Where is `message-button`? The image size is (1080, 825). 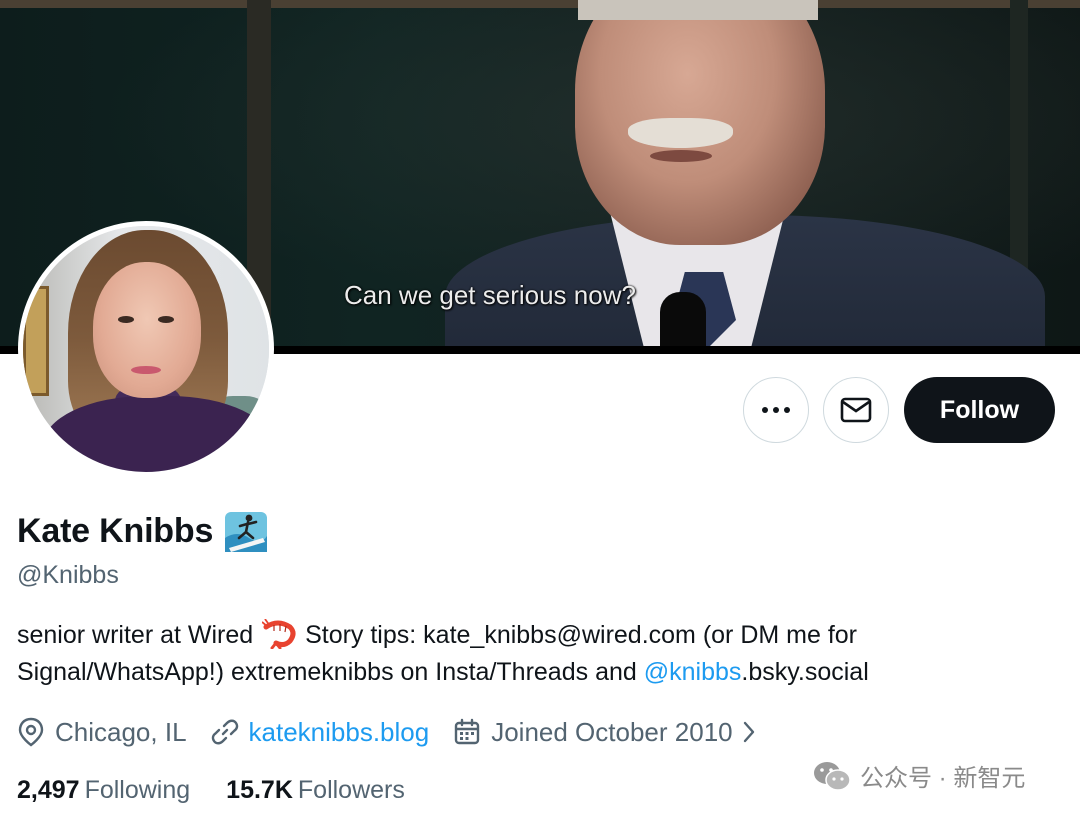
message-button is located at coordinates (856, 410).